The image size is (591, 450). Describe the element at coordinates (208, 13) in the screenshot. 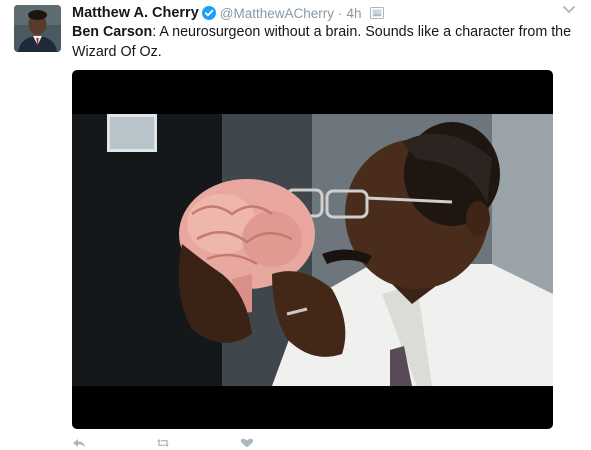

I see `verified-badge-icon` at that location.